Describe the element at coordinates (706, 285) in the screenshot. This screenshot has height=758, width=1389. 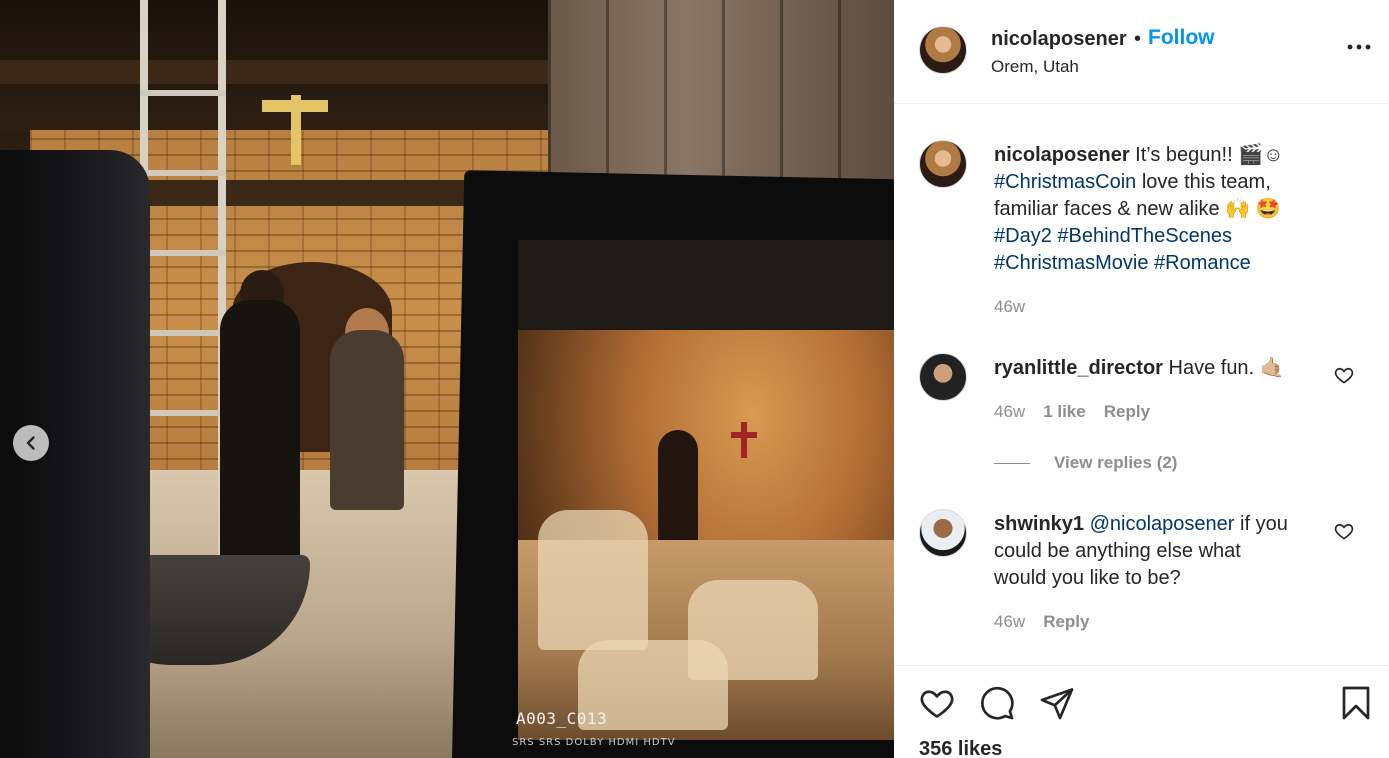
I see `screen-ceiling` at that location.